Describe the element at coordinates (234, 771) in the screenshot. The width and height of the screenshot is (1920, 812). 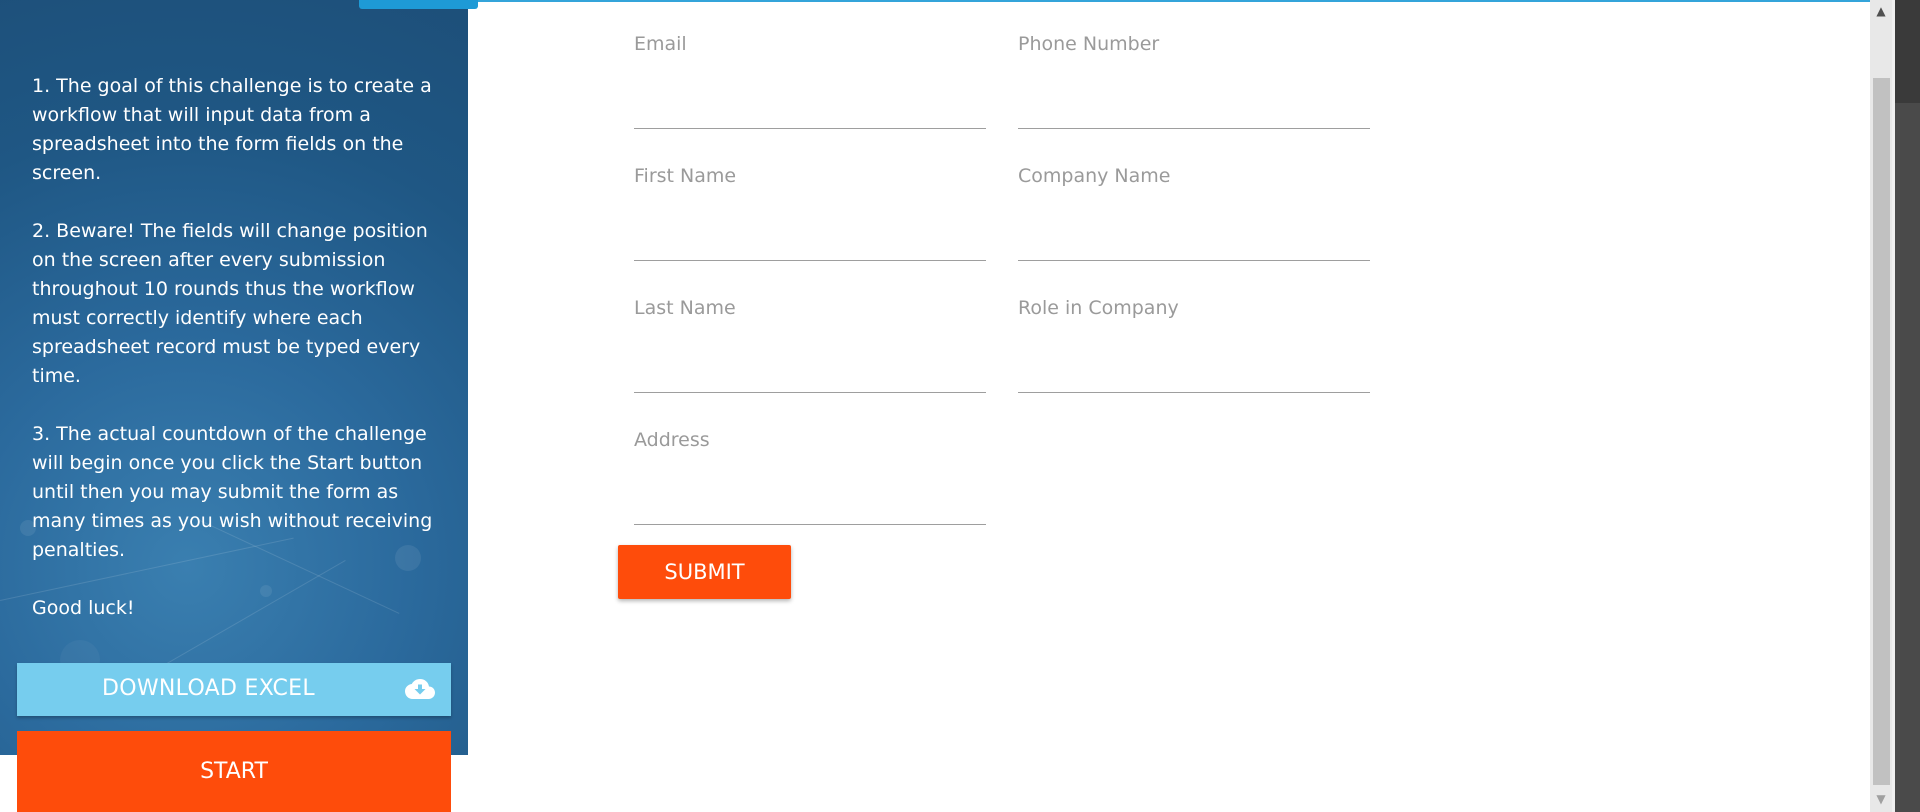
I see `start-button: START` at that location.